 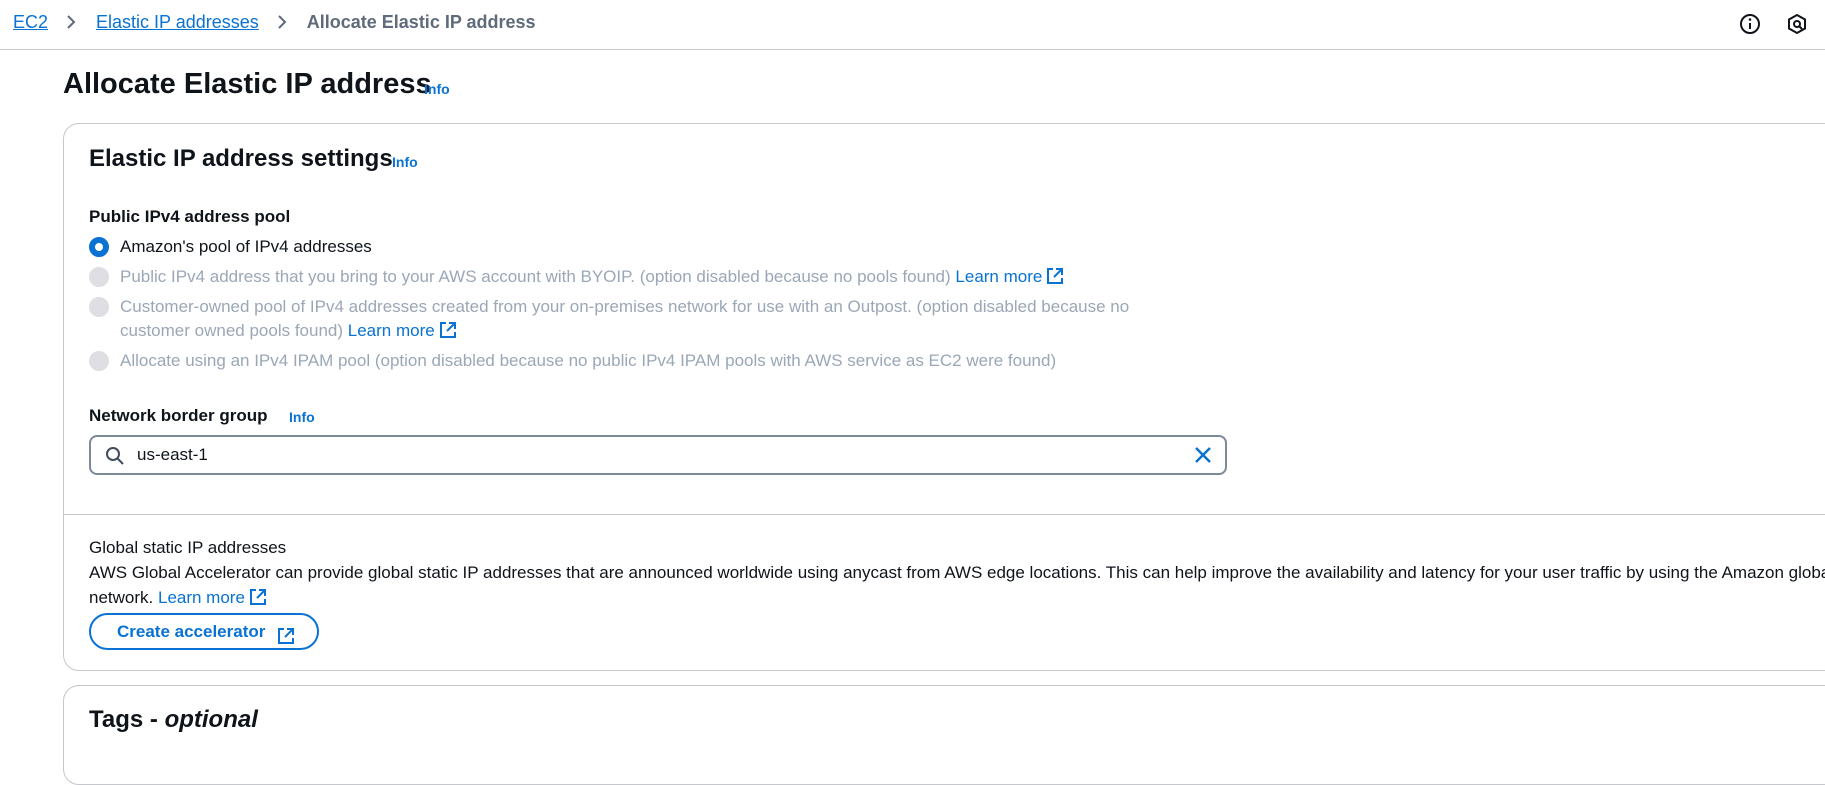 I want to click on global-static-heading: Global static IP addresses, so click(x=188, y=547).